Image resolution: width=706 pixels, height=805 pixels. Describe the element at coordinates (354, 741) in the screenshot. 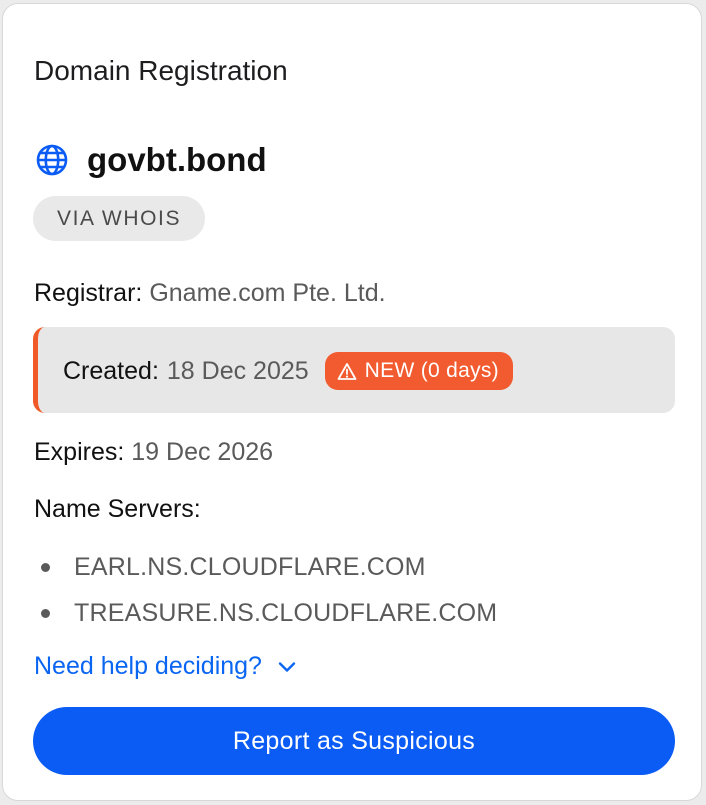

I see `report-suspicious-button: Report as Suspicious` at that location.